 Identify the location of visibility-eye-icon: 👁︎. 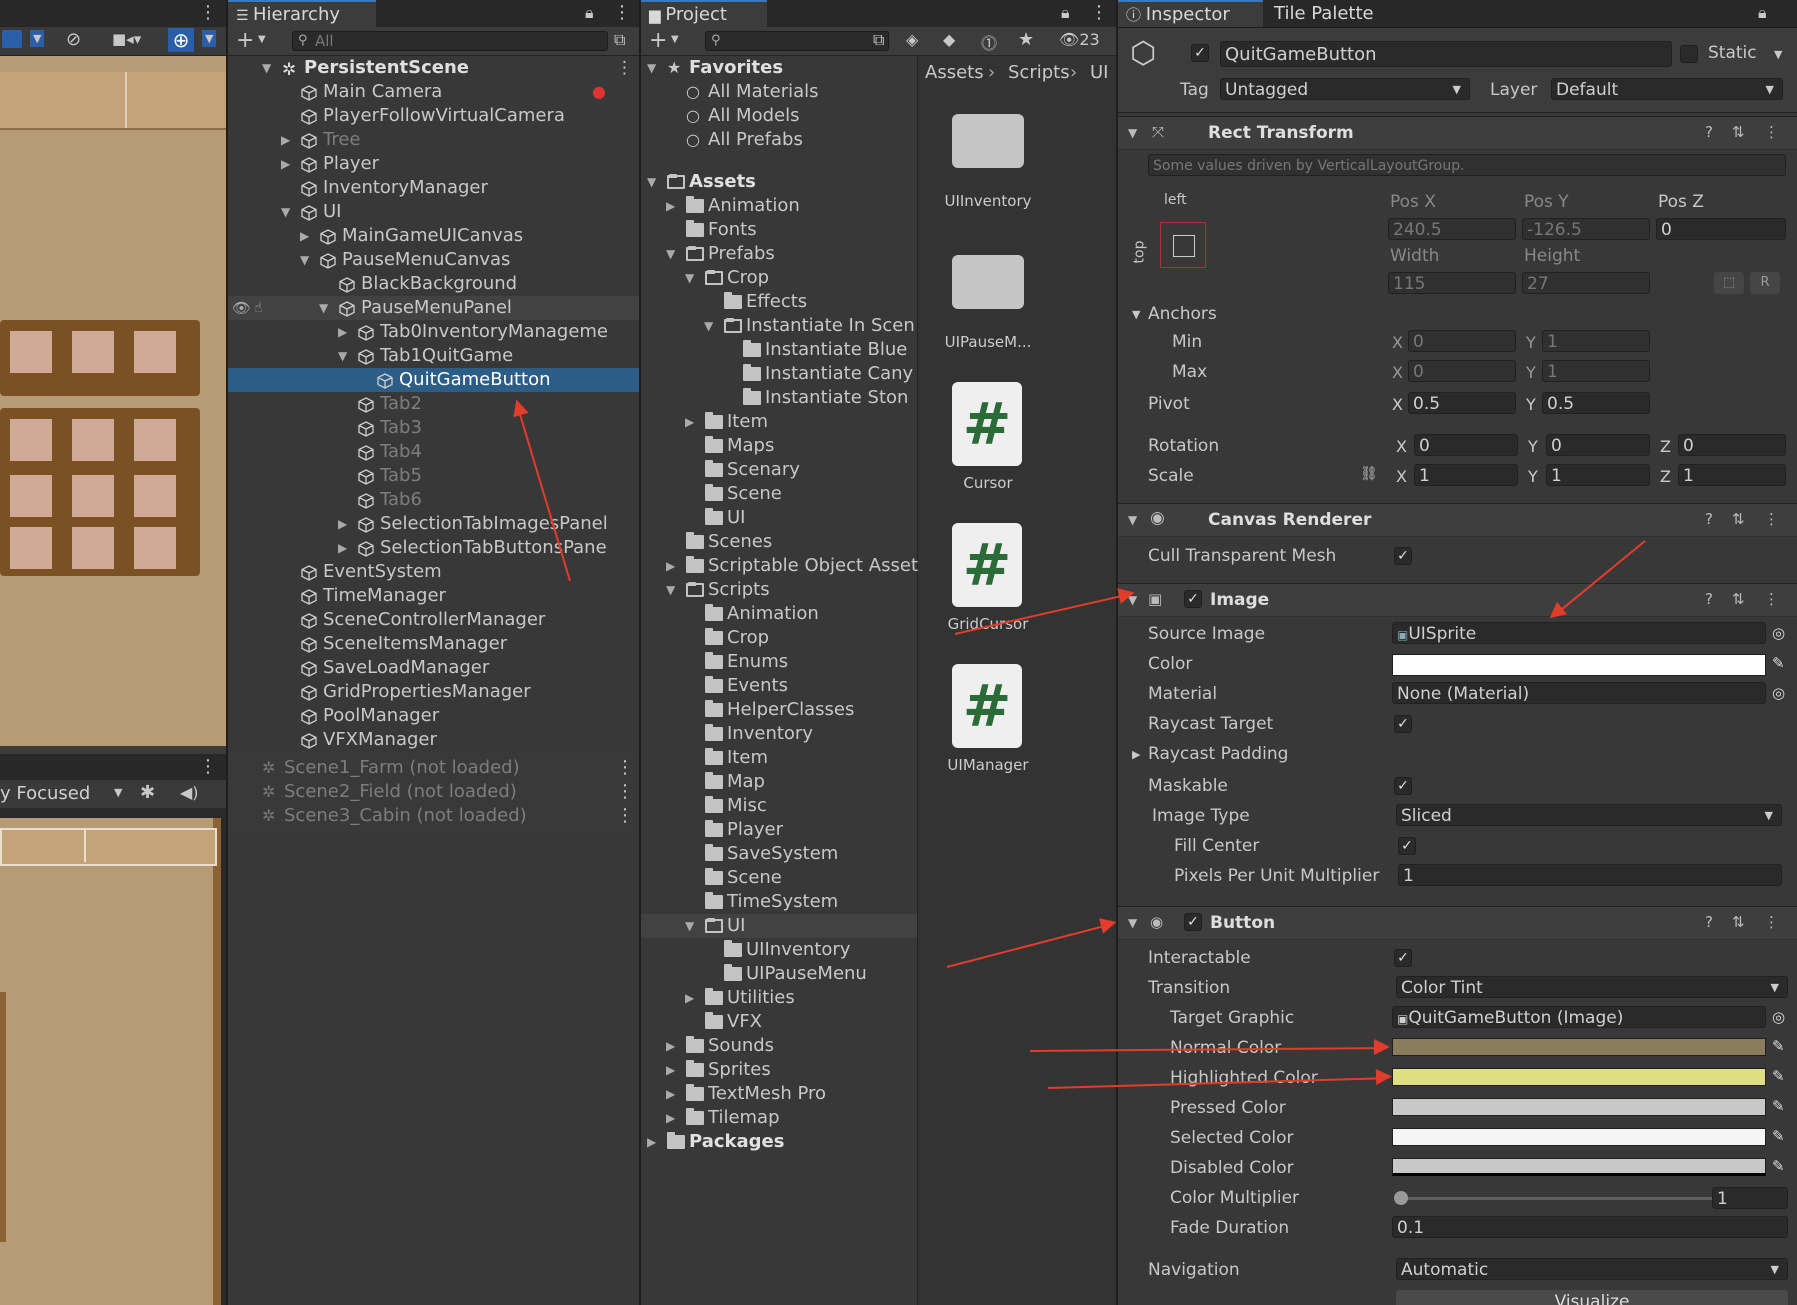
(241, 308).